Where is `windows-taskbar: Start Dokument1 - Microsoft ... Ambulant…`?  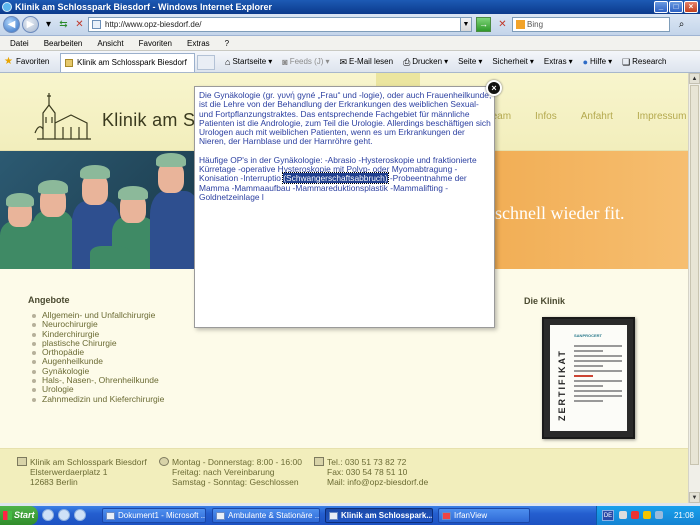
windows-taskbar: Start Dokument1 - Microsoft ... Ambulant… is located at coordinates (350, 515).